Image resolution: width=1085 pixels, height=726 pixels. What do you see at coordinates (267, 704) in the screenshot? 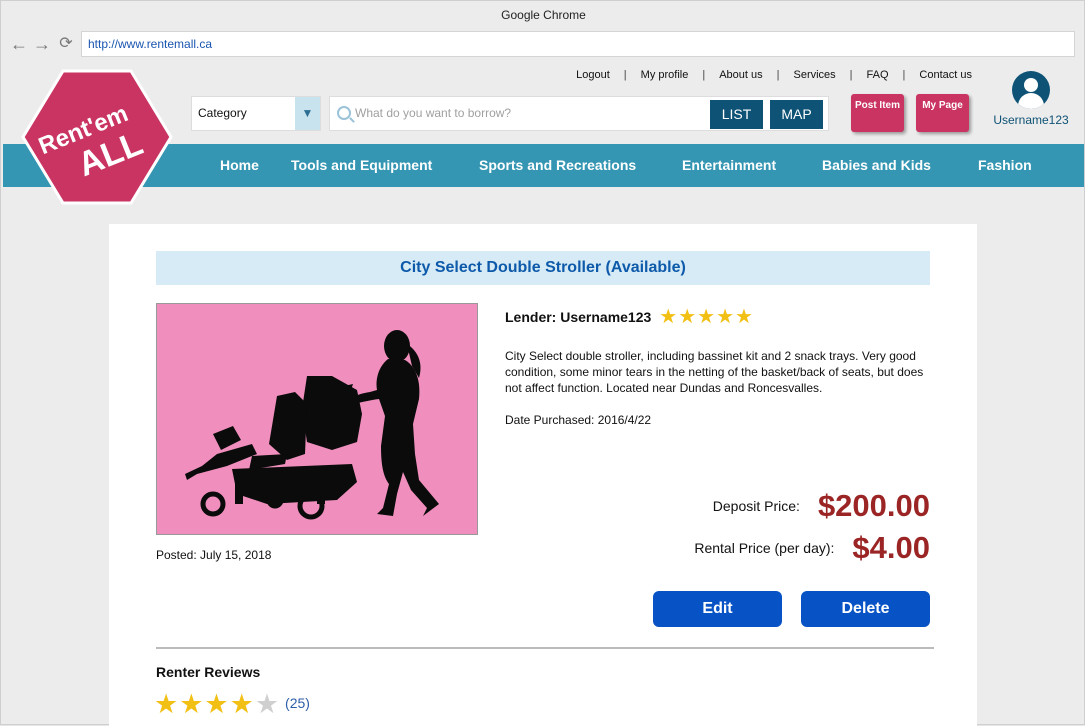
I see `review-star-empty-icon: ★` at bounding box center [267, 704].